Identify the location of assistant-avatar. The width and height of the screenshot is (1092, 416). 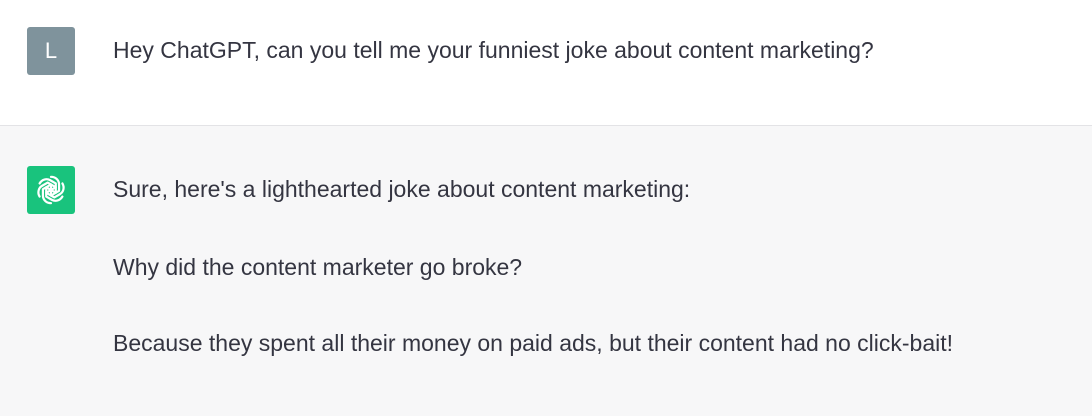
(51, 190).